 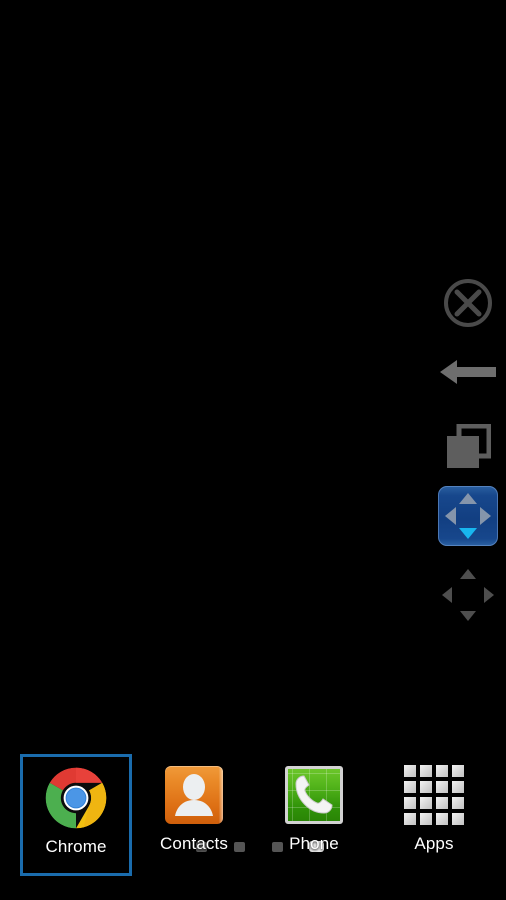 What do you see at coordinates (468, 303) in the screenshot?
I see `close-circle-icon` at bounding box center [468, 303].